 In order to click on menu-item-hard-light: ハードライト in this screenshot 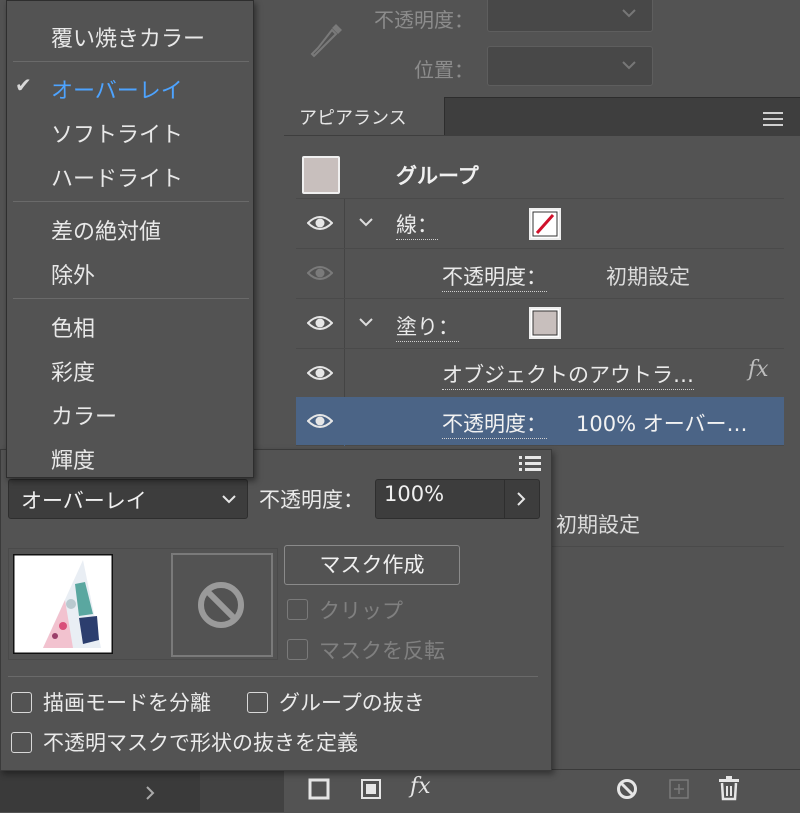, I will do `click(117, 177)`.